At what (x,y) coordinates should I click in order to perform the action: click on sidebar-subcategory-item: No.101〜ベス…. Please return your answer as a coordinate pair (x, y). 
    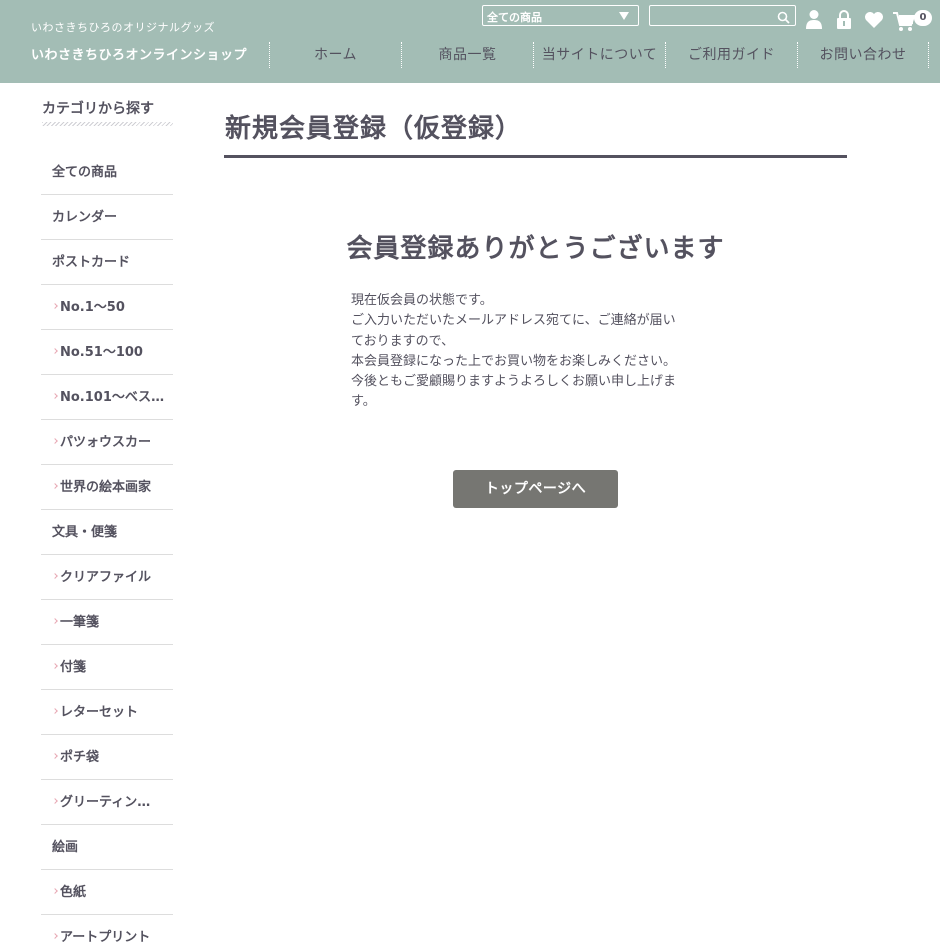
    Looking at the image, I should click on (107, 397).